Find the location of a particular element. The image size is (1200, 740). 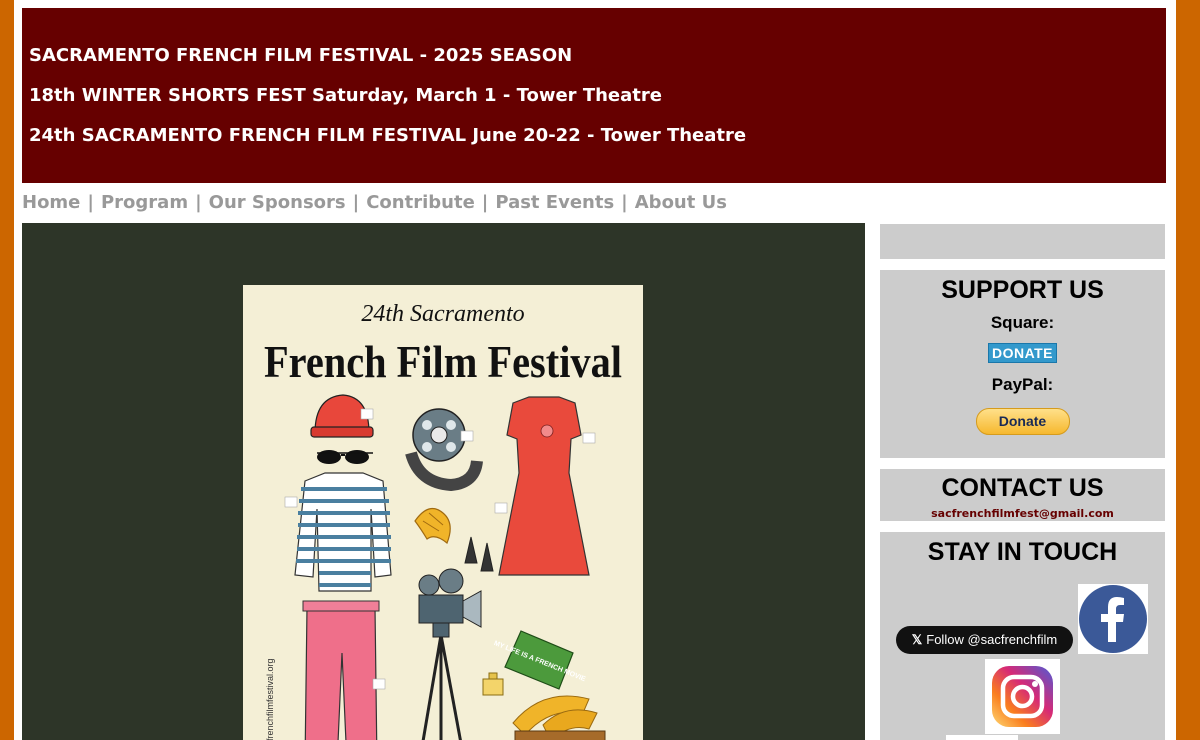

contact-email-link: sacfrenchfilmfest@gmail.com is located at coordinates (1022, 513).